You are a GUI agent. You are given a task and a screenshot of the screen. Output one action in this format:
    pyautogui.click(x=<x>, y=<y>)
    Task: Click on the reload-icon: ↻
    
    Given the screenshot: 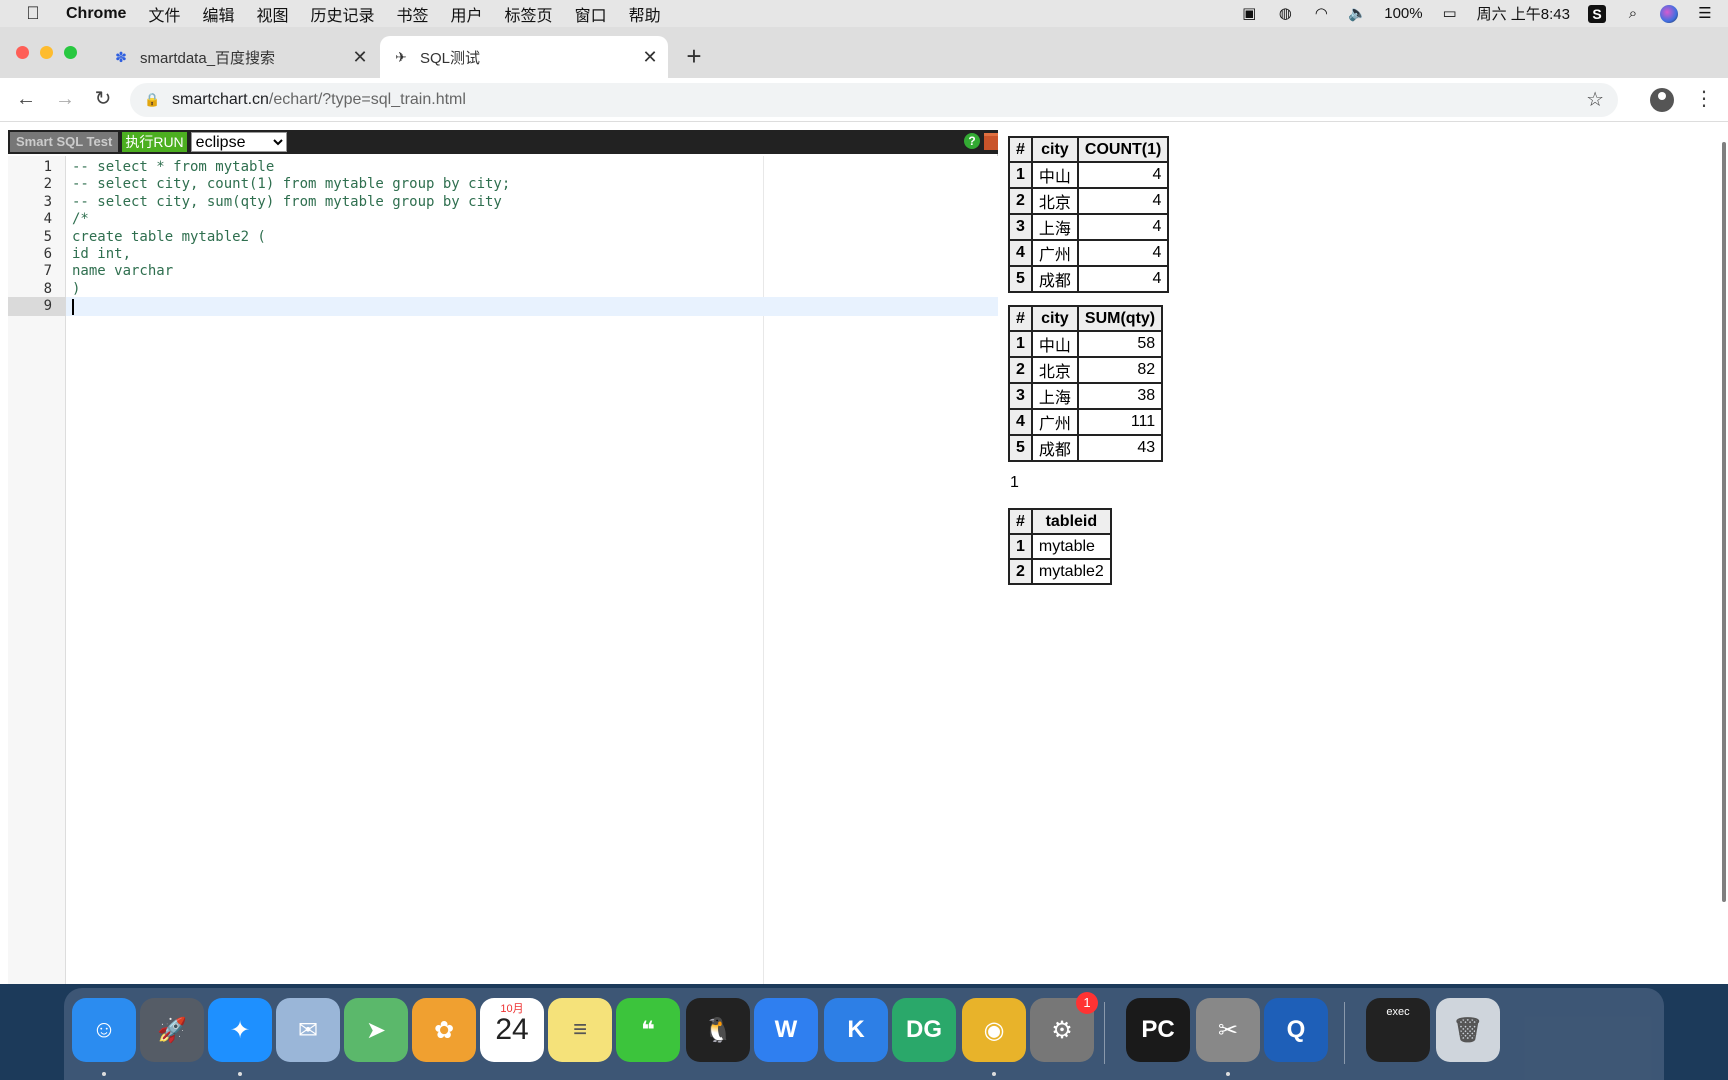 What is the action you would take?
    pyautogui.click(x=103, y=99)
    